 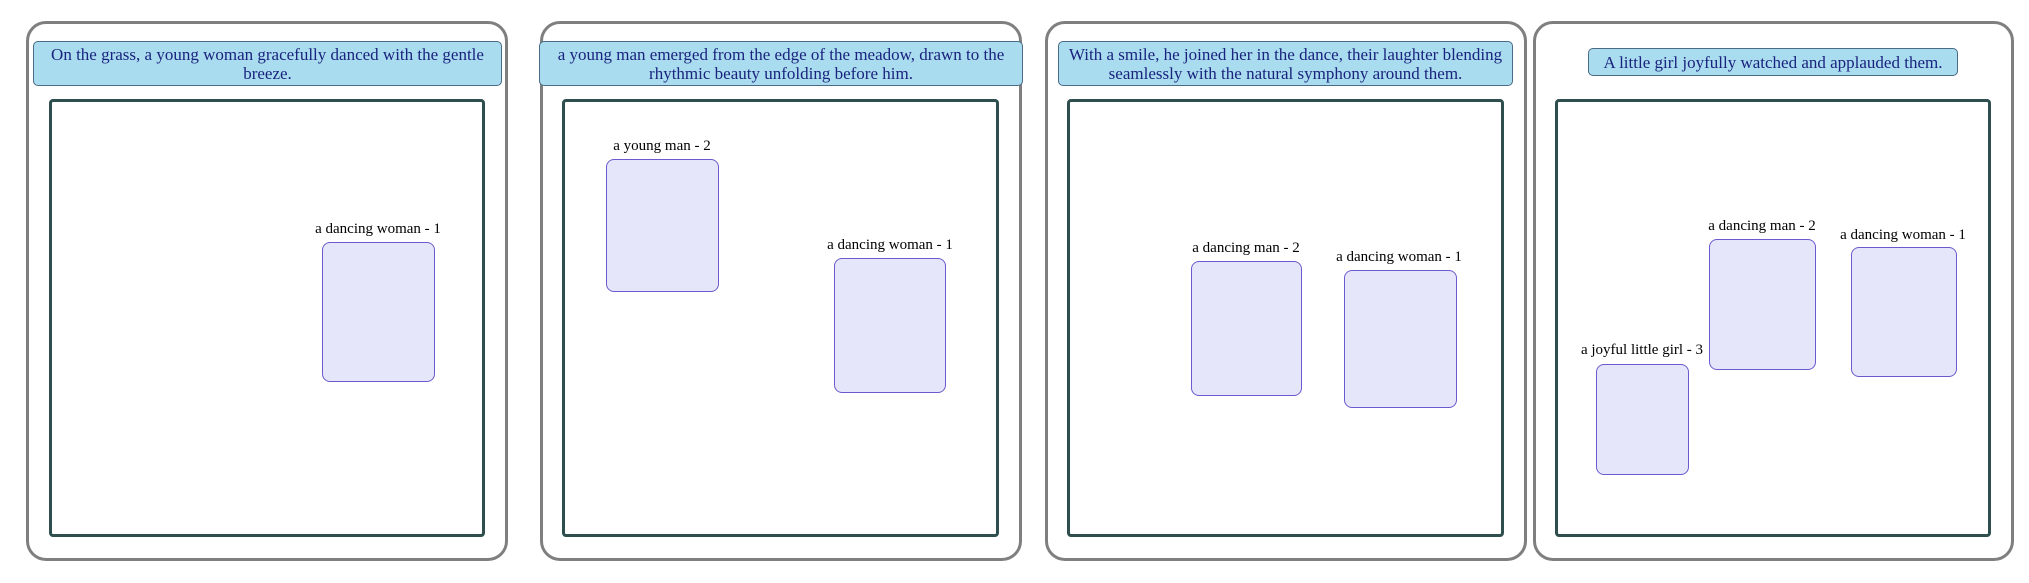 What do you see at coordinates (1399, 257) in the screenshot?
I see `panel-3-figure-label-2: a dancing woman - 1` at bounding box center [1399, 257].